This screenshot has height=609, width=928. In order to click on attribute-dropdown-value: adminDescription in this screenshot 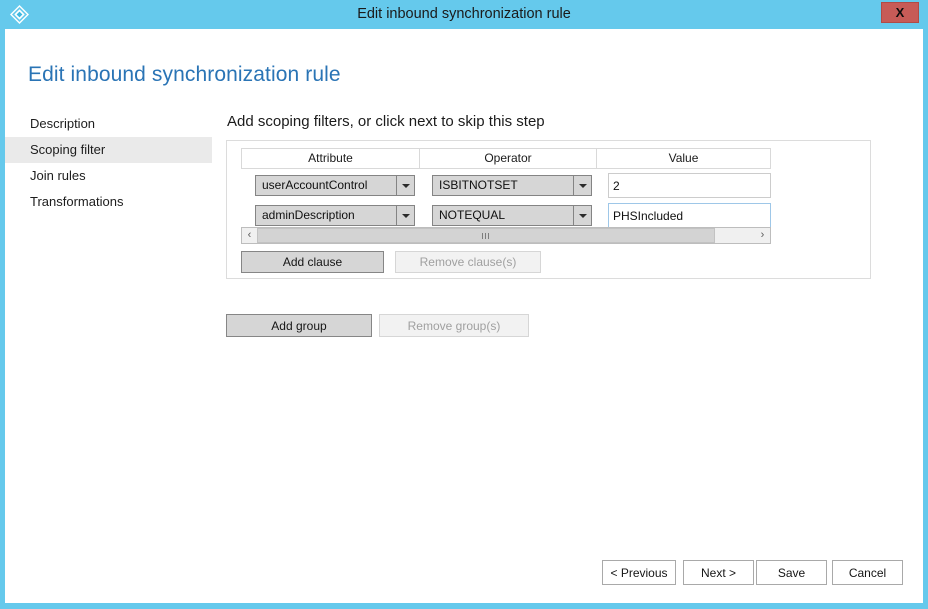, I will do `click(308, 215)`.